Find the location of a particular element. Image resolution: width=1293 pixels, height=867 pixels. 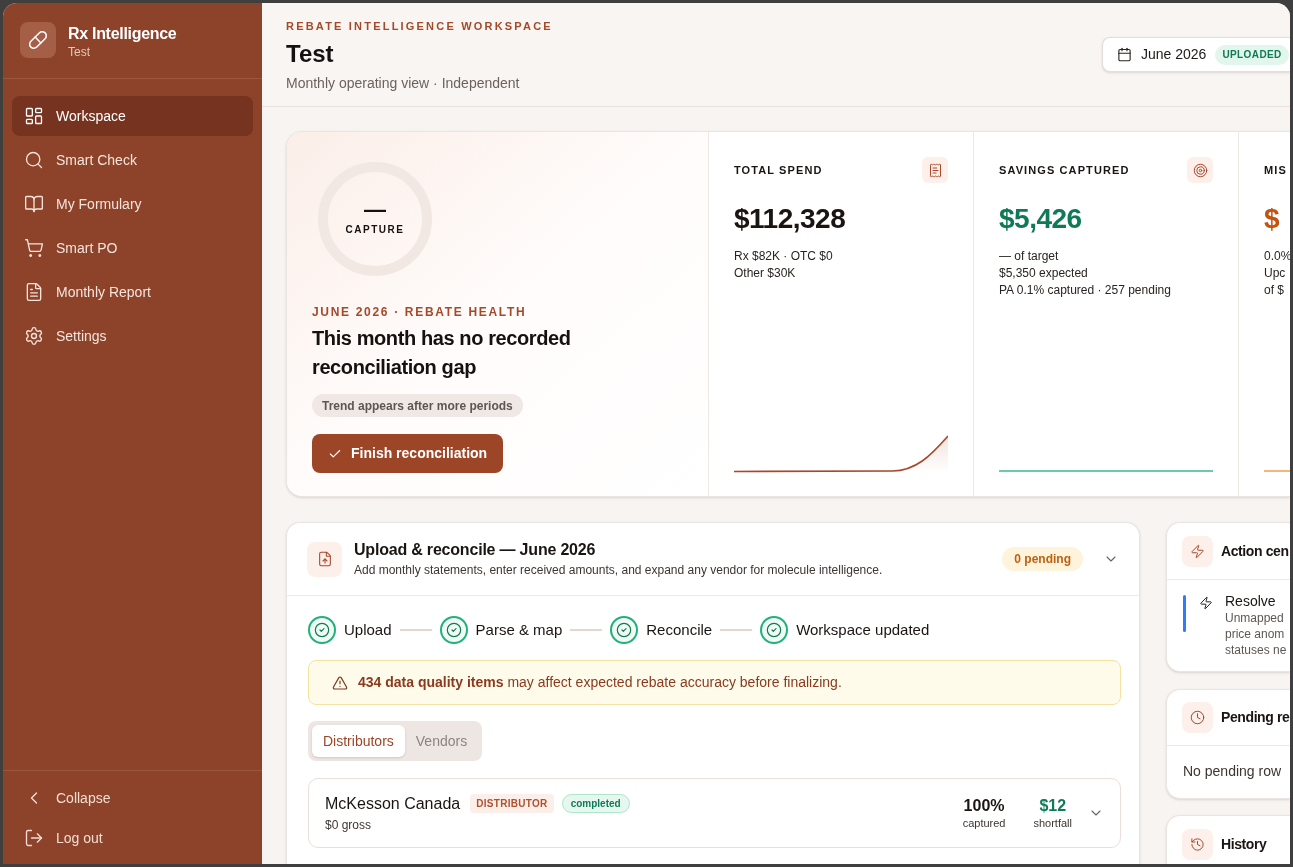

kpi-label: MIS is located at coordinates (1275, 170).